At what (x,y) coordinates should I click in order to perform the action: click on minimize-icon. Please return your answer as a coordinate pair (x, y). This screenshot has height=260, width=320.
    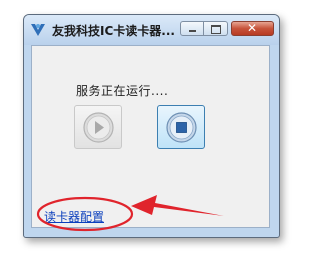
    Looking at the image, I should click on (192, 31).